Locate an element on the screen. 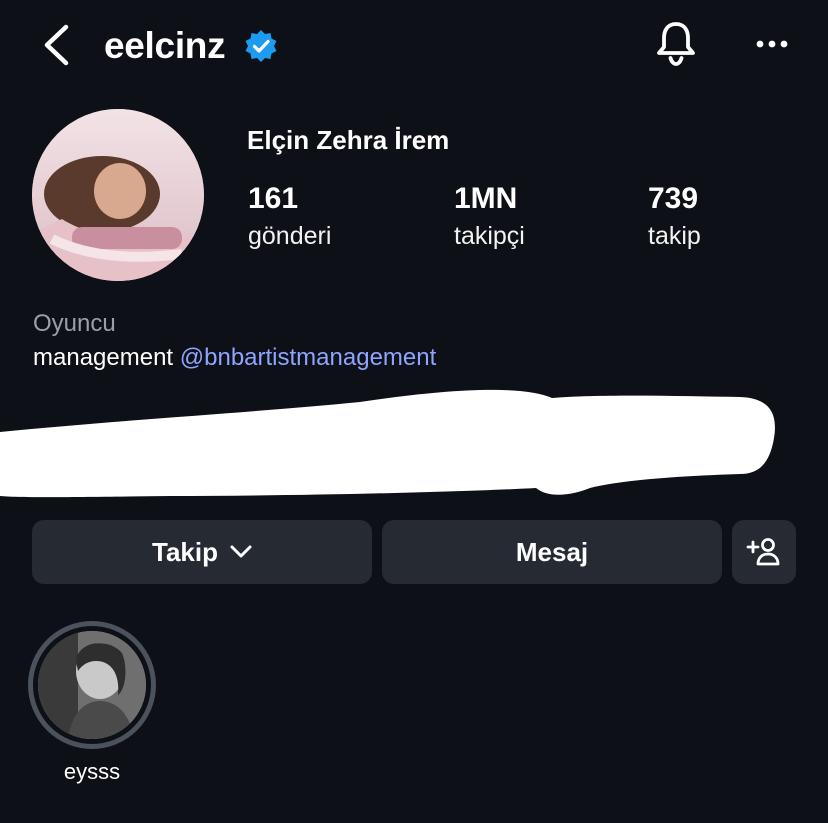 The image size is (828, 823). following-stat: 739 takip is located at coordinates (674, 216).